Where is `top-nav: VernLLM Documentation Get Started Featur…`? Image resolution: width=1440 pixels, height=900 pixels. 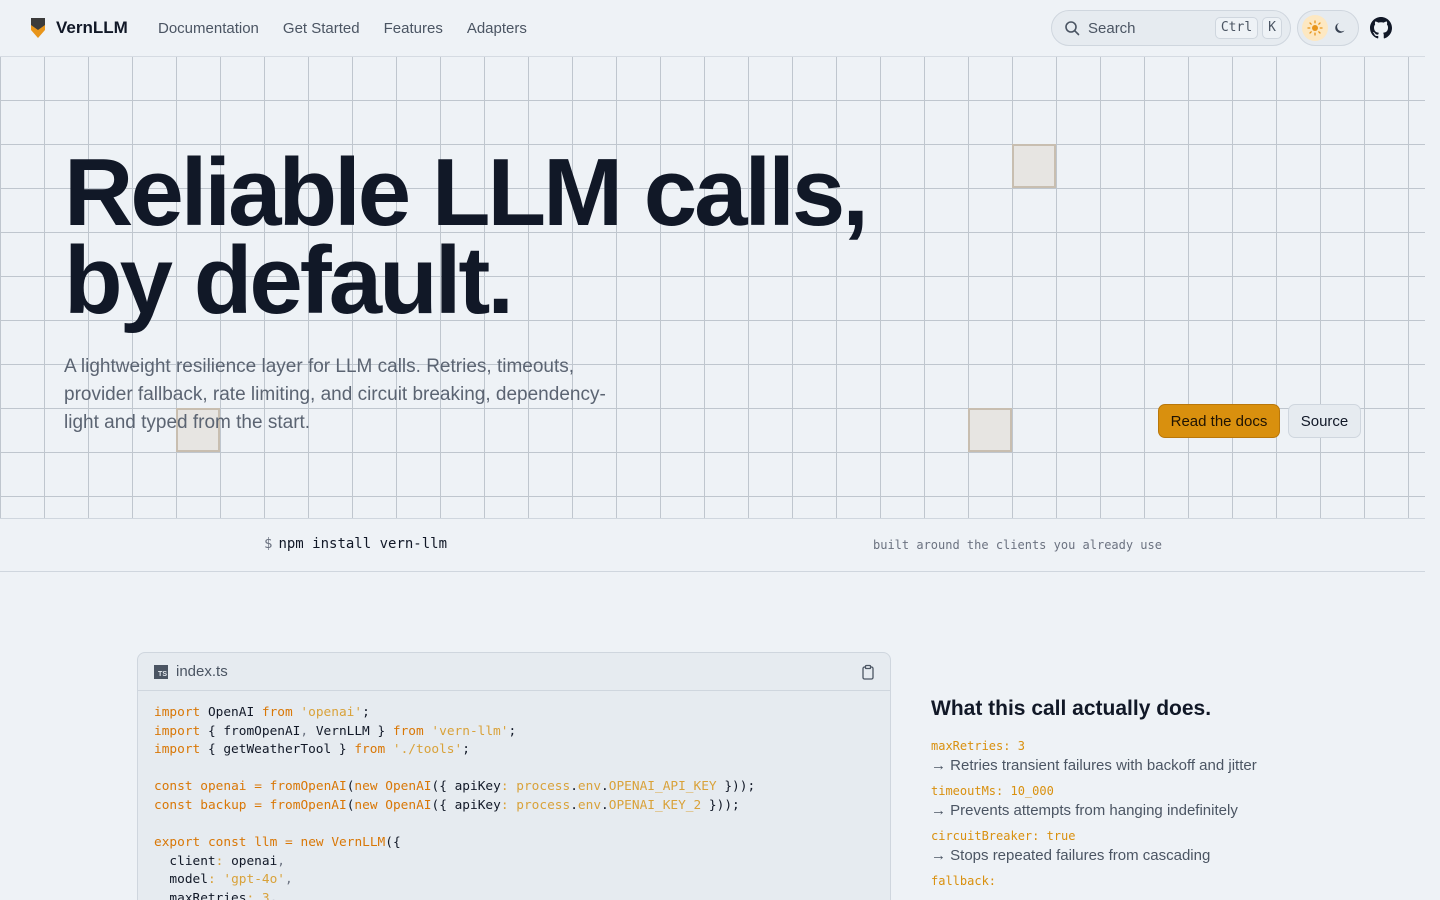 top-nav: VernLLM Documentation Get Started Featur… is located at coordinates (712, 28).